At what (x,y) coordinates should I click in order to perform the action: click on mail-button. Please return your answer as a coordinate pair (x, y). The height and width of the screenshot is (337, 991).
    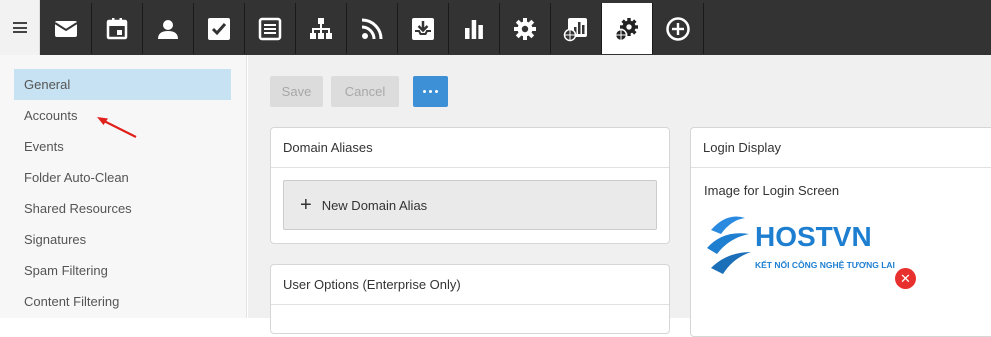
    Looking at the image, I should click on (66, 28).